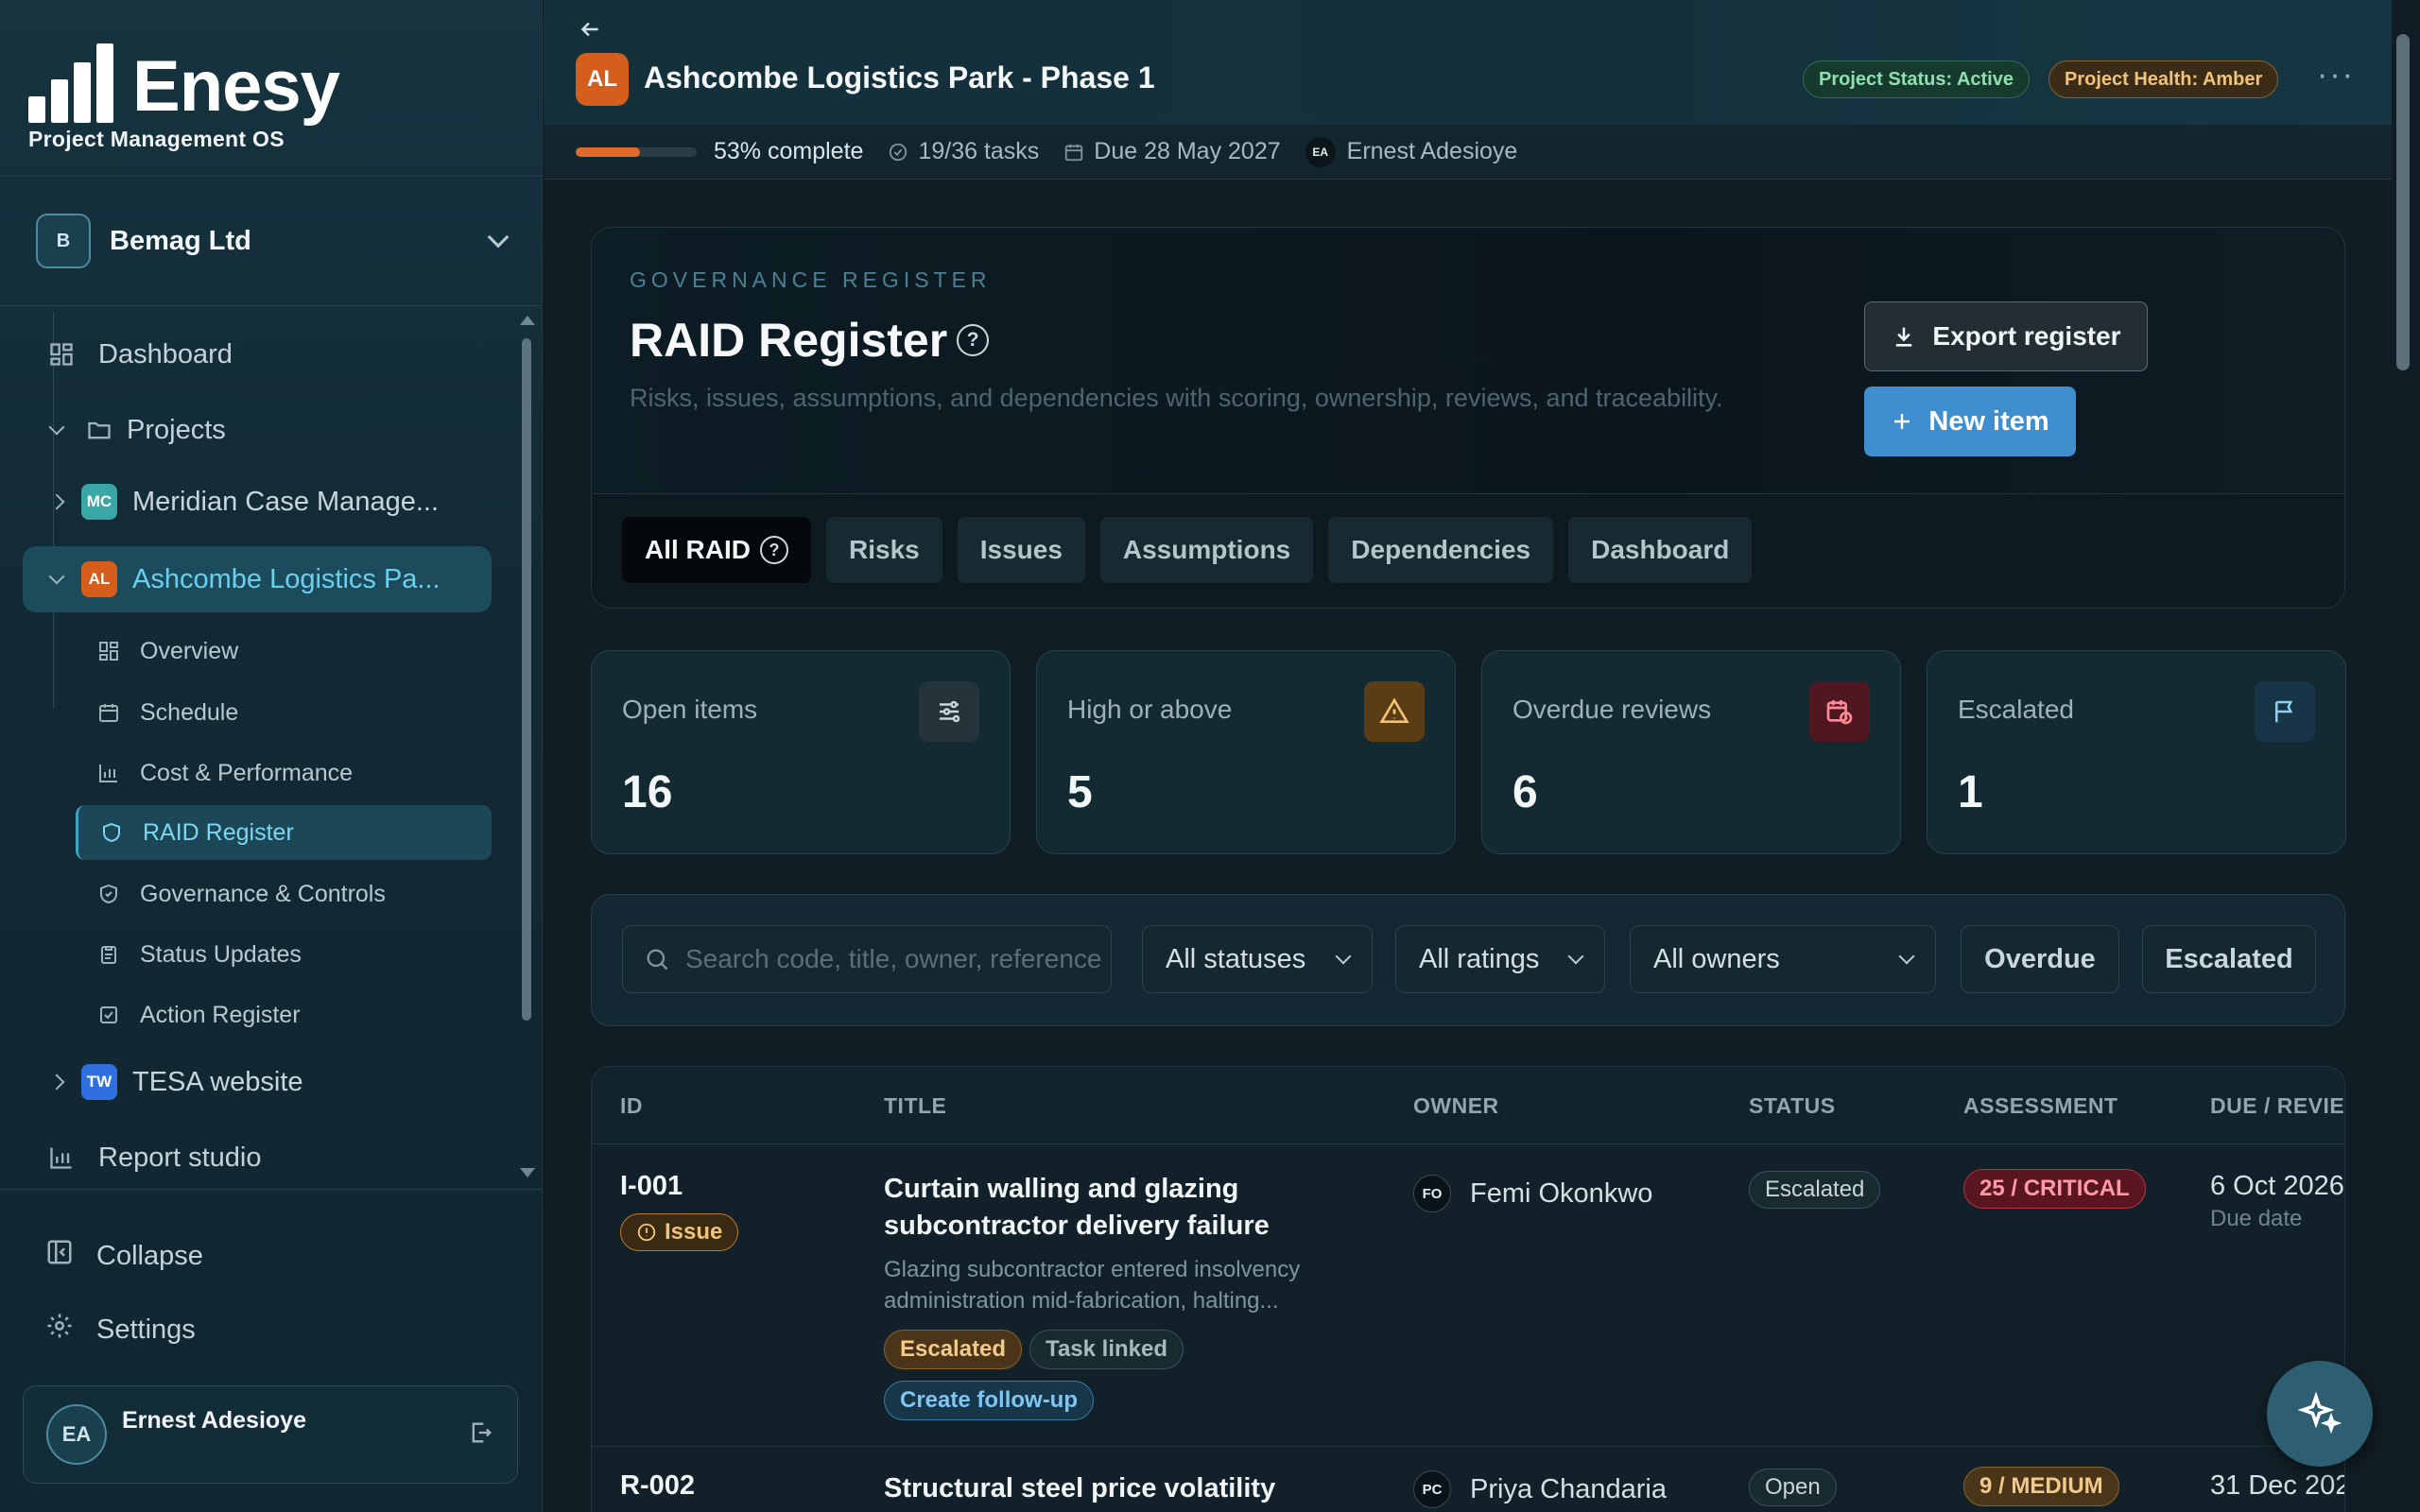 This screenshot has width=2420, height=1512. What do you see at coordinates (990, 1400) in the screenshot?
I see `create-follow-up-button: Create follow-up` at bounding box center [990, 1400].